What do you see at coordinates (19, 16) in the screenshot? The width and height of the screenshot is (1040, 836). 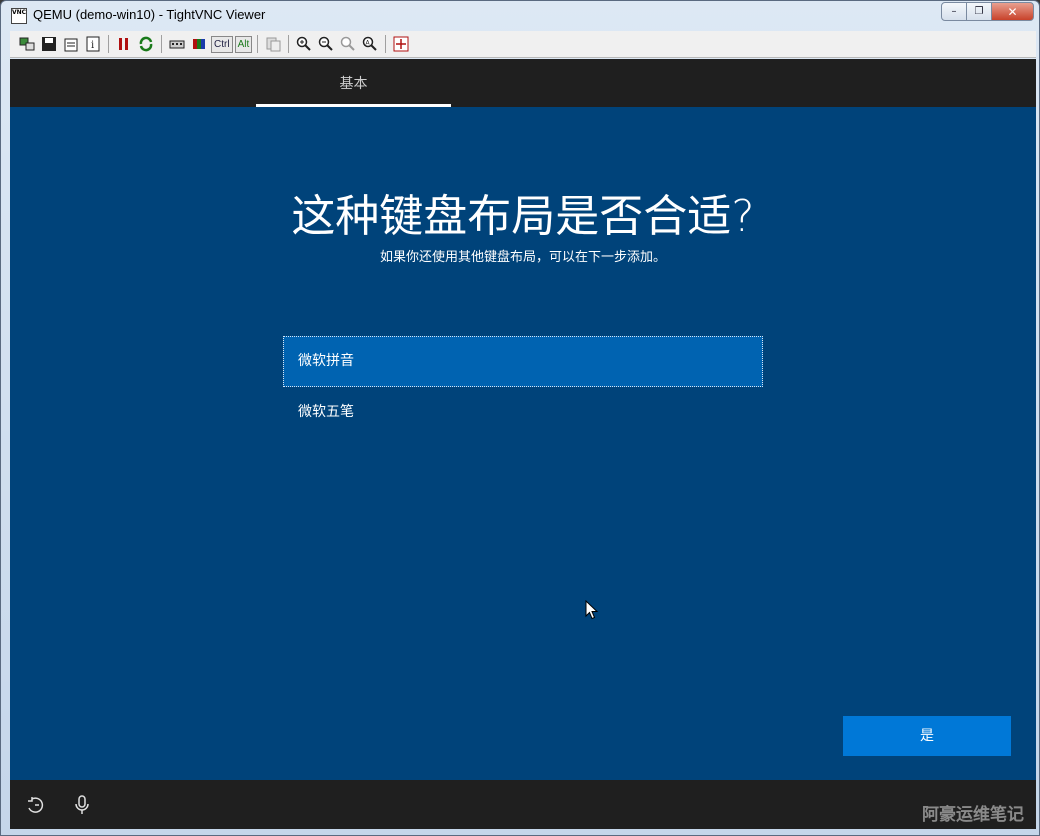 I see `vnc-app-icon: VNC` at bounding box center [19, 16].